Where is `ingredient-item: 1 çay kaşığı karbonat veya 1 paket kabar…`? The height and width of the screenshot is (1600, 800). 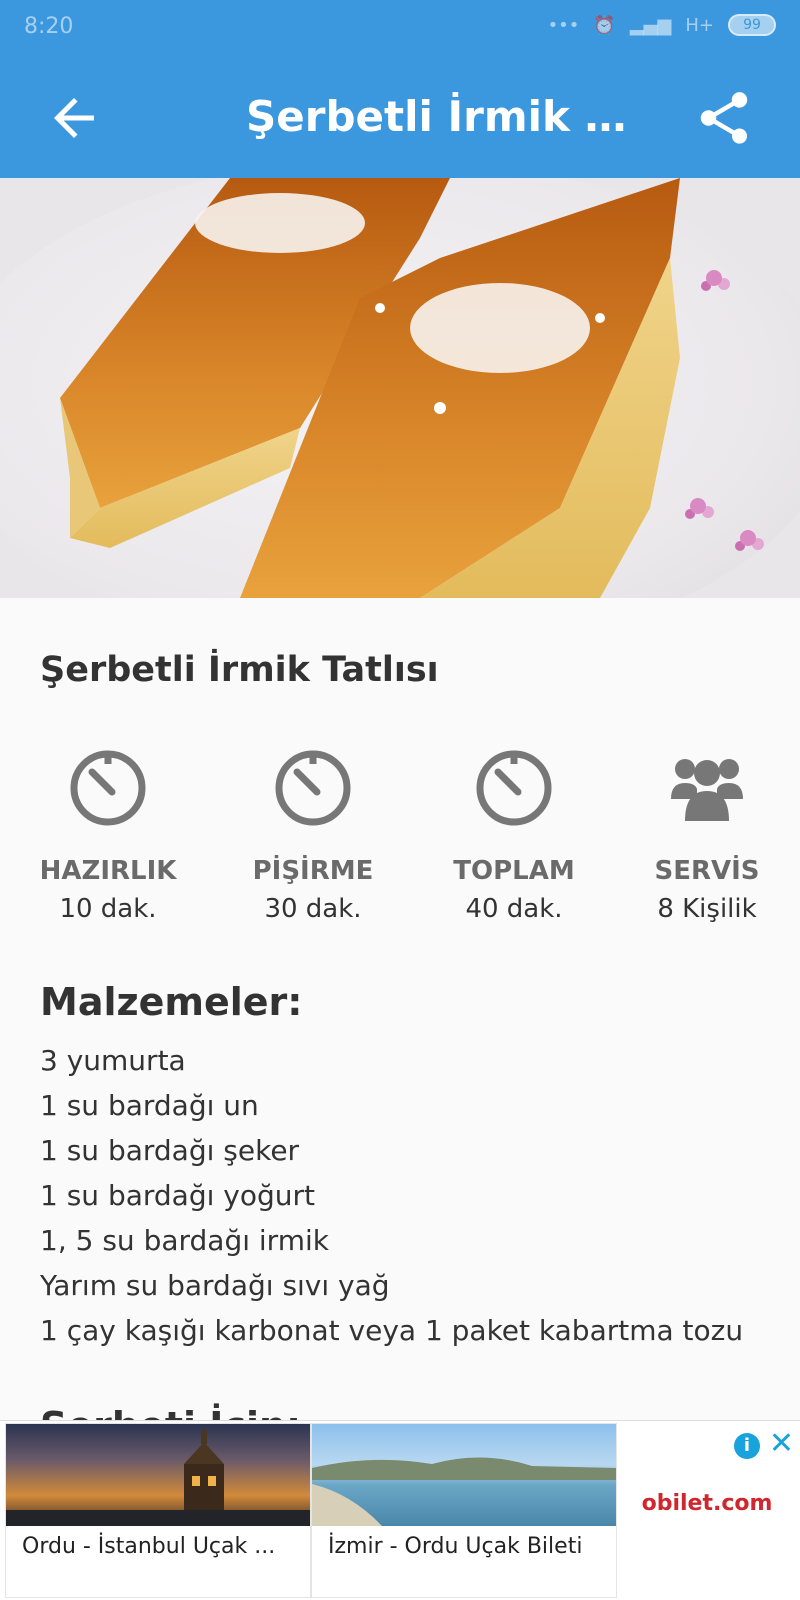
ingredient-item: 1 çay kaşığı karbonat veya 1 paket kabar… is located at coordinates (392, 1330).